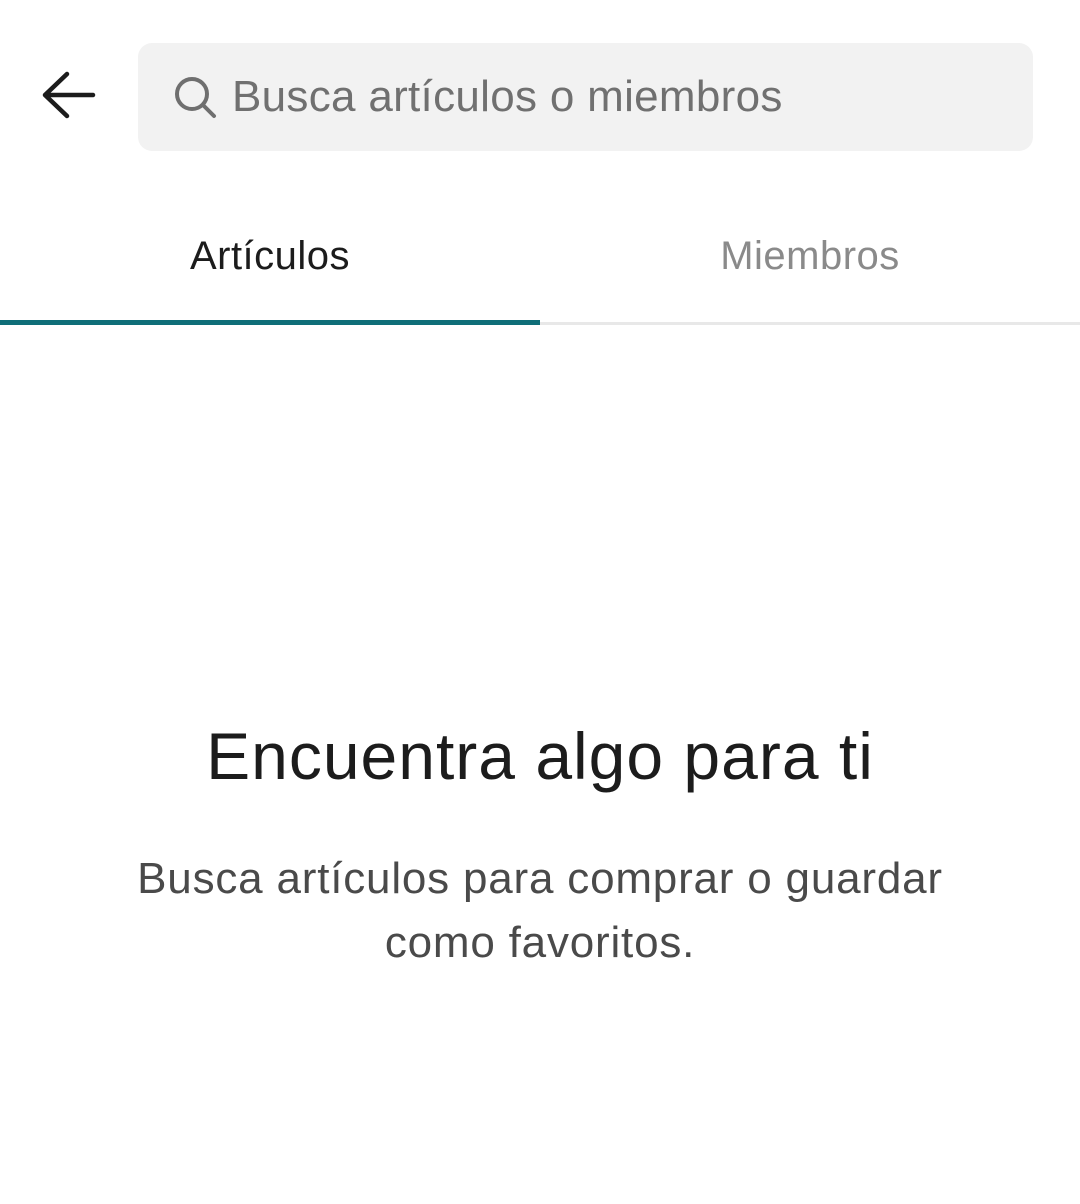 This screenshot has width=1080, height=1204. Describe the element at coordinates (622, 97) in the screenshot. I see `search-input` at that location.